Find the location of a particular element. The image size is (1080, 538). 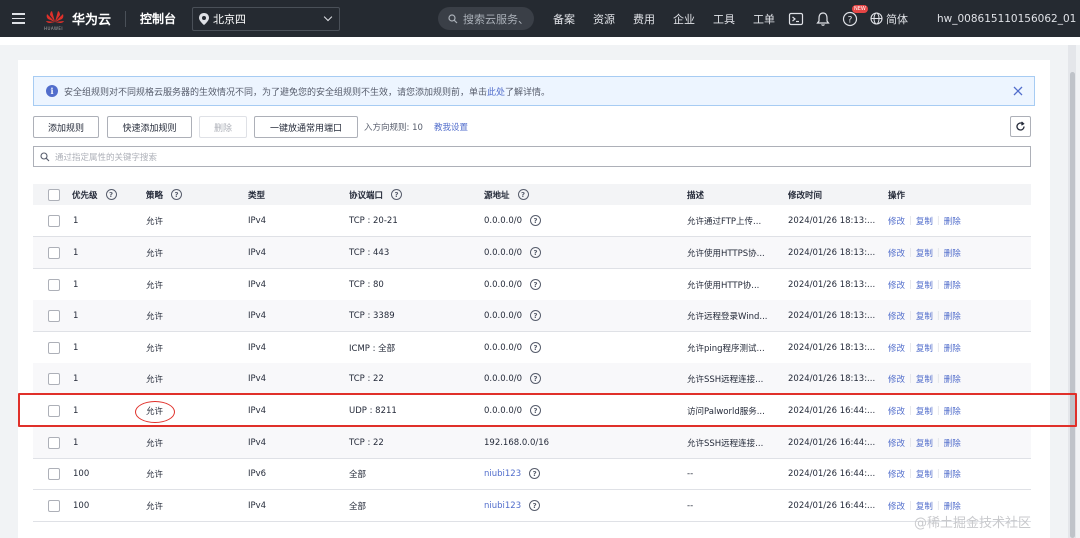

nav-tickets: 工单 is located at coordinates (764, 19).